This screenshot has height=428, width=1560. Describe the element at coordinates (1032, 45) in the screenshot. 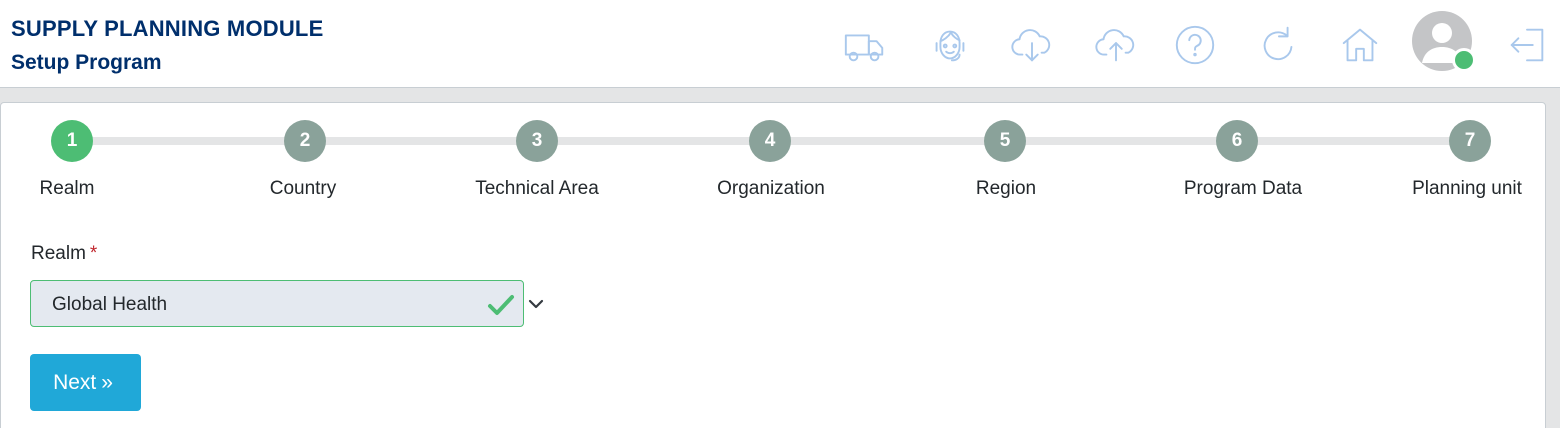

I see `cloud-download-icon` at that location.